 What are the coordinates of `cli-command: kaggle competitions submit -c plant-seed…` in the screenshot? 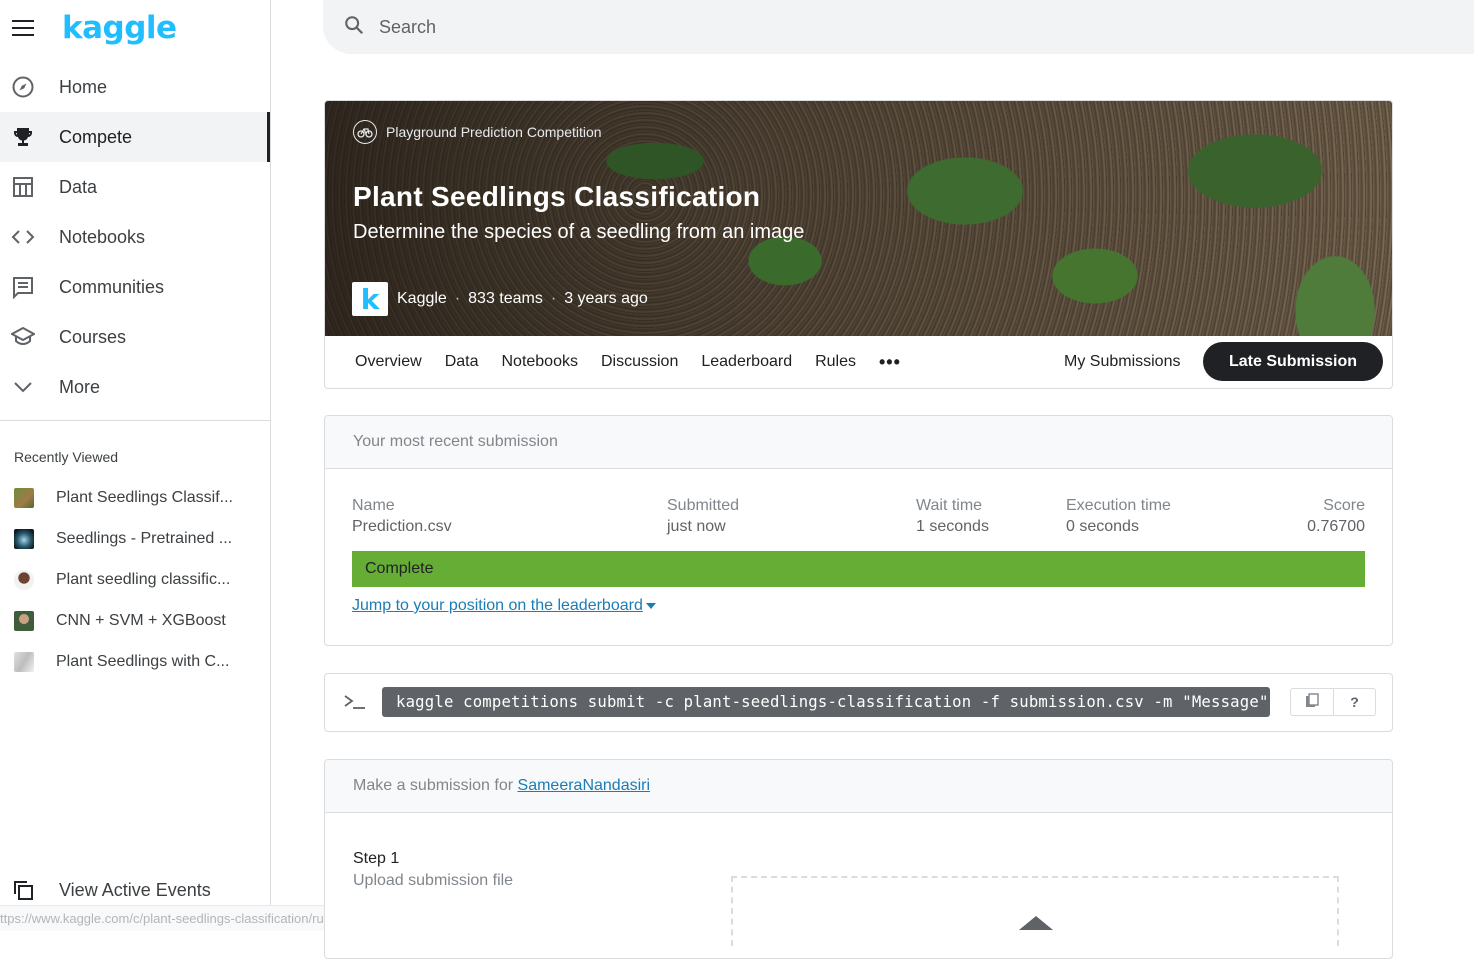 It's located at (826, 702).